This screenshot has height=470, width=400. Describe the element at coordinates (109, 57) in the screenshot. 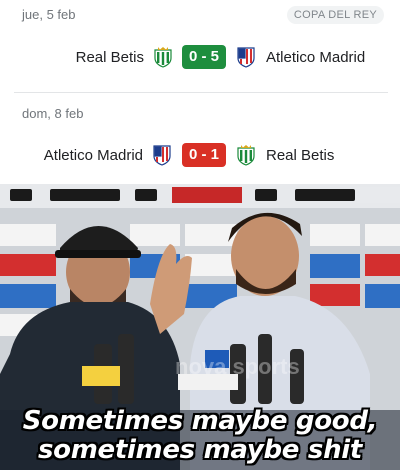

I see `home-team-name: Real Betis` at that location.